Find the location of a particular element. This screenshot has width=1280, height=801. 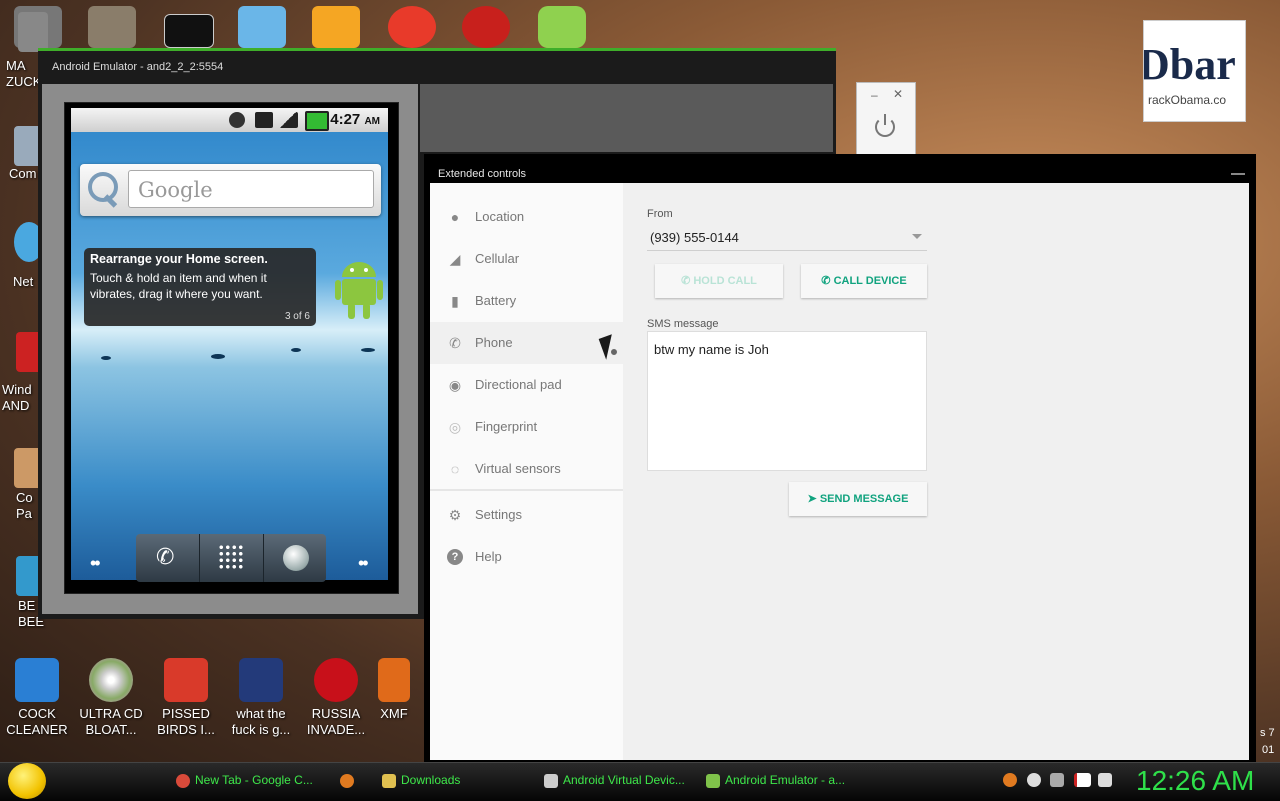

tip-title: Rearrange your Home screen. is located at coordinates (179, 259).